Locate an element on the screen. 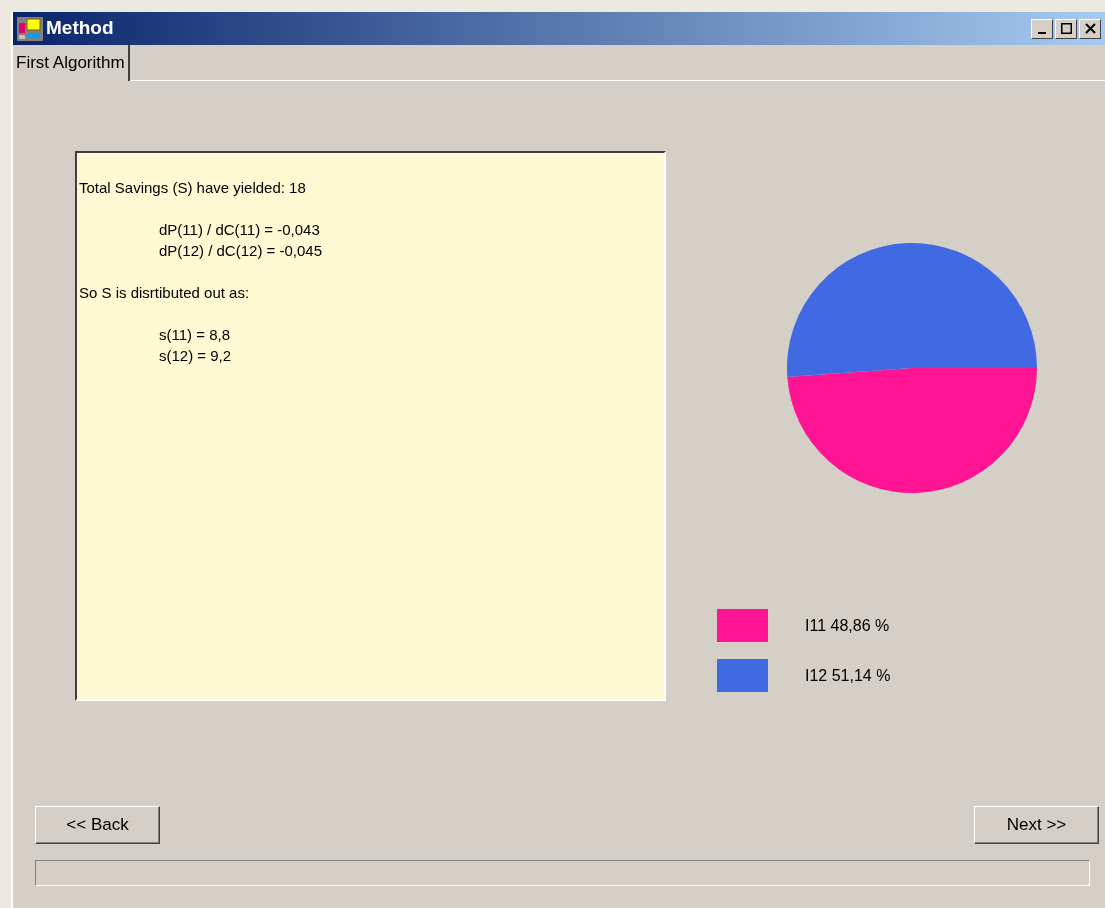 Image resolution: width=1105 pixels, height=908 pixels. maximize-button is located at coordinates (1066, 28).